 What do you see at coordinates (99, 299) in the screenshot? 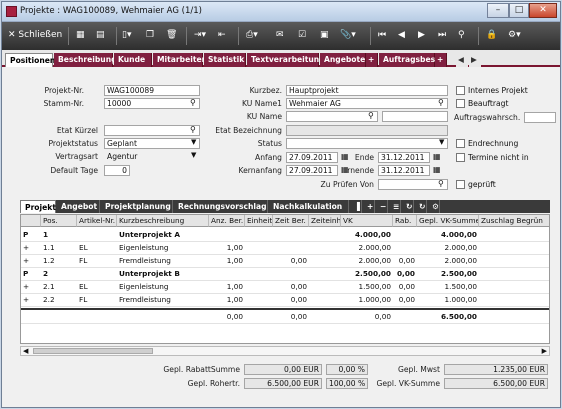
I see `grid-cell: FL` at bounding box center [99, 299].